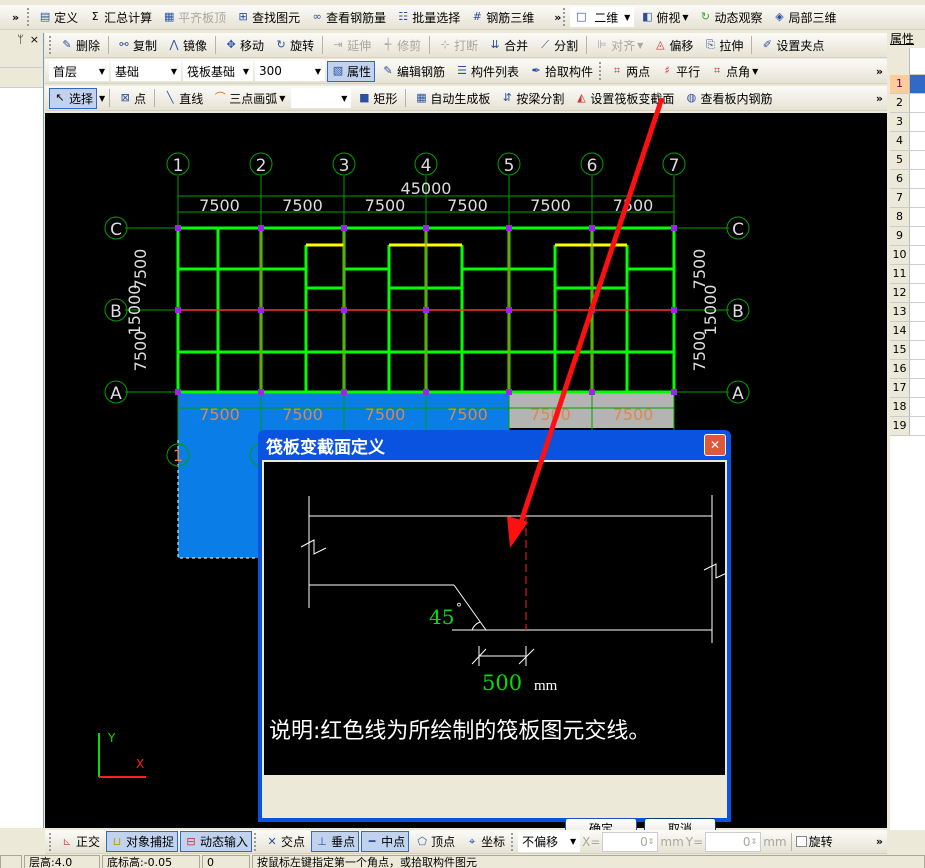 The width and height of the screenshot is (925, 868). What do you see at coordinates (194, 17) in the screenshot?
I see `align-top-button: ▦ 平齐板顶` at bounding box center [194, 17].